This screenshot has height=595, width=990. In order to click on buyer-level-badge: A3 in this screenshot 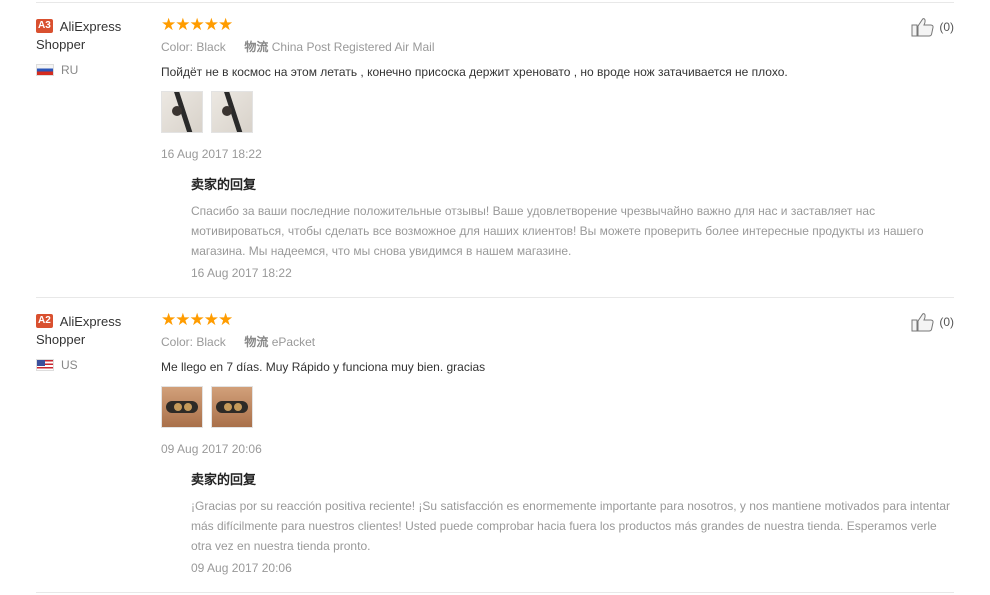, I will do `click(44, 26)`.